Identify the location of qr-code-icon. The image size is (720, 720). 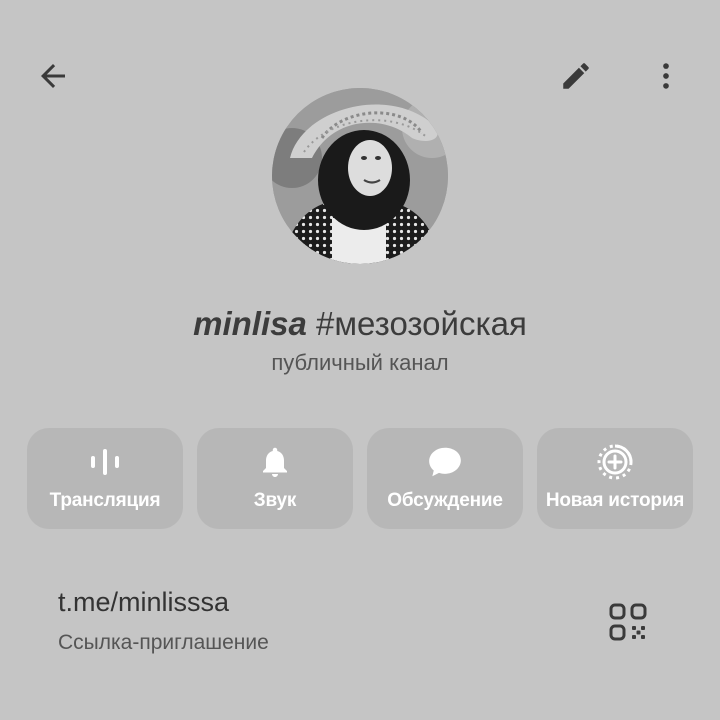
(628, 622).